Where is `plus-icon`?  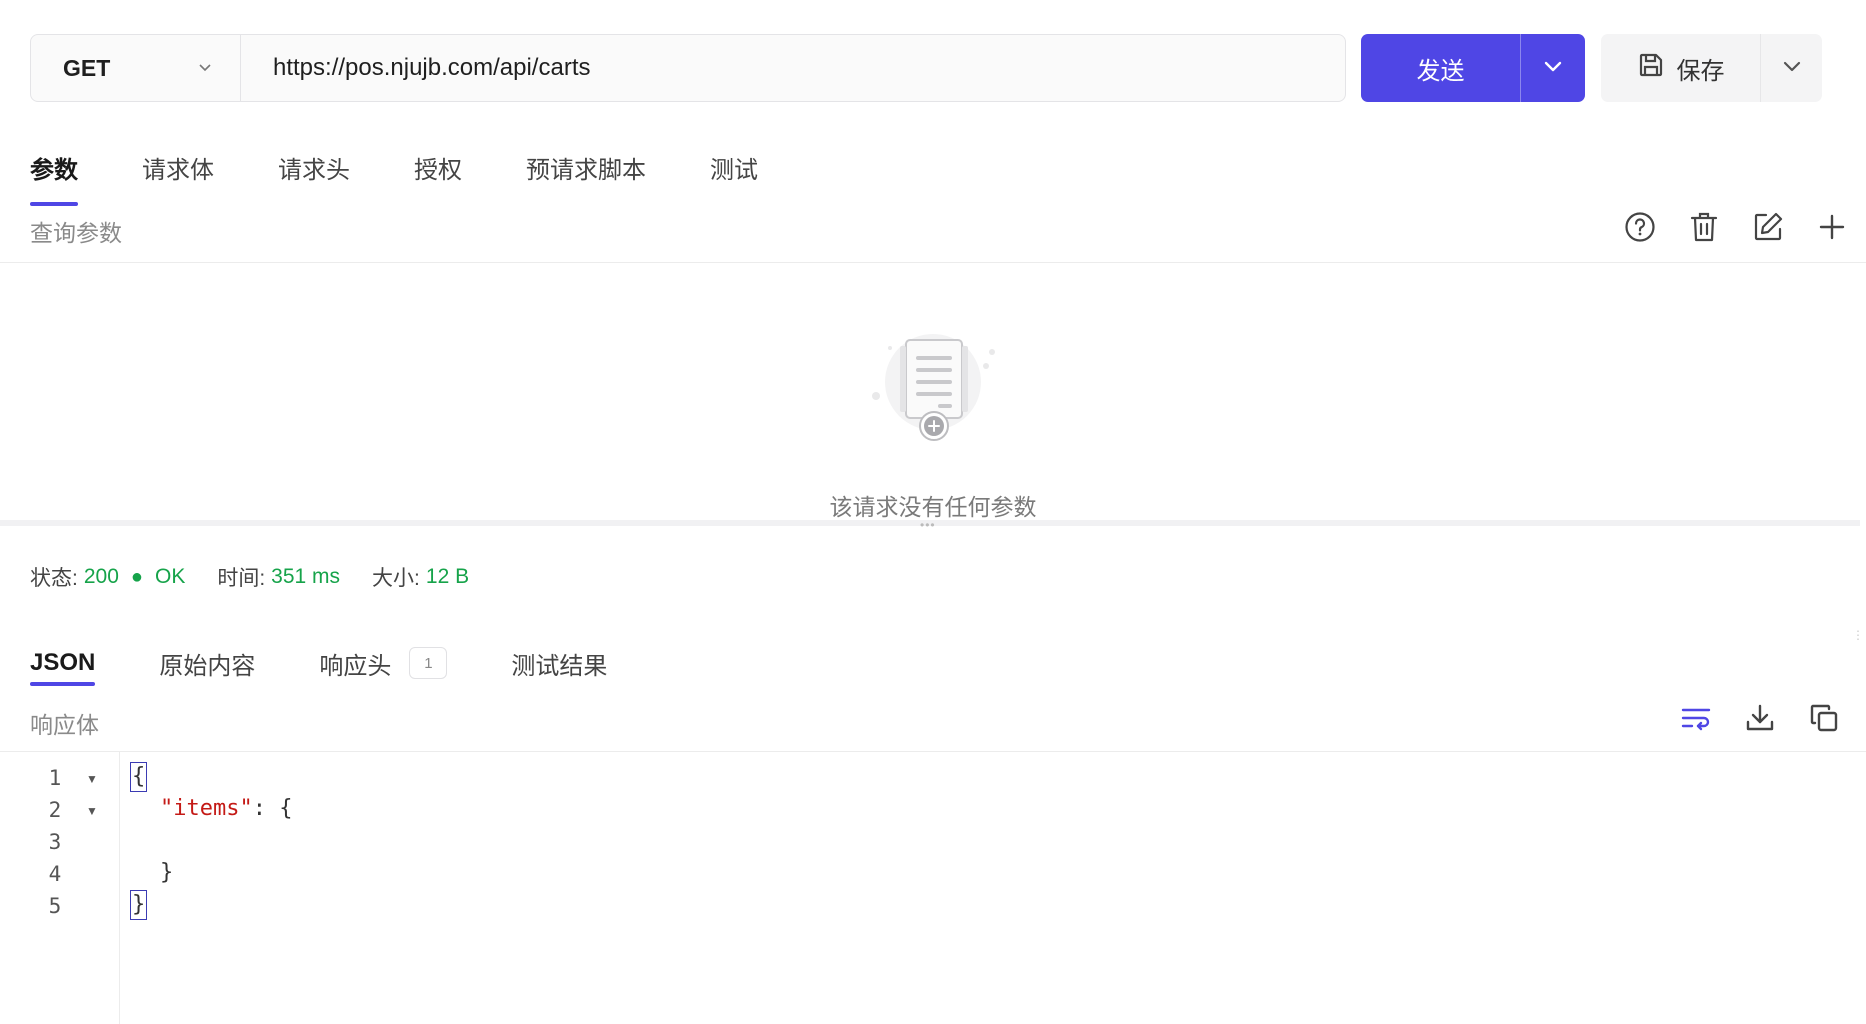 plus-icon is located at coordinates (1832, 229).